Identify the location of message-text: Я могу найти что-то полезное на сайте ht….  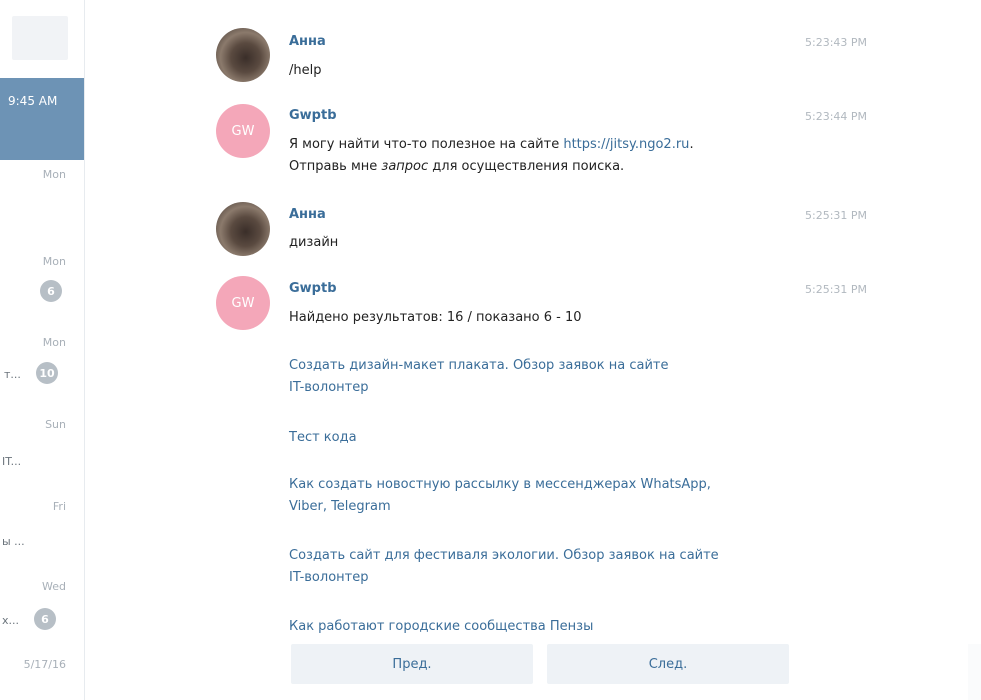
(491, 156).